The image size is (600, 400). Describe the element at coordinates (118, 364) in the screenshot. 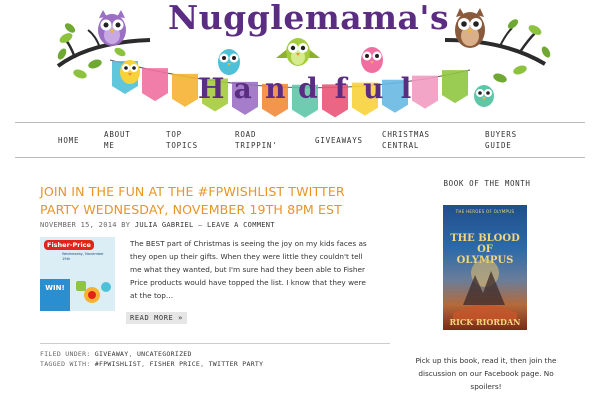

I see `tag-link: #FPWISHLIST` at that location.